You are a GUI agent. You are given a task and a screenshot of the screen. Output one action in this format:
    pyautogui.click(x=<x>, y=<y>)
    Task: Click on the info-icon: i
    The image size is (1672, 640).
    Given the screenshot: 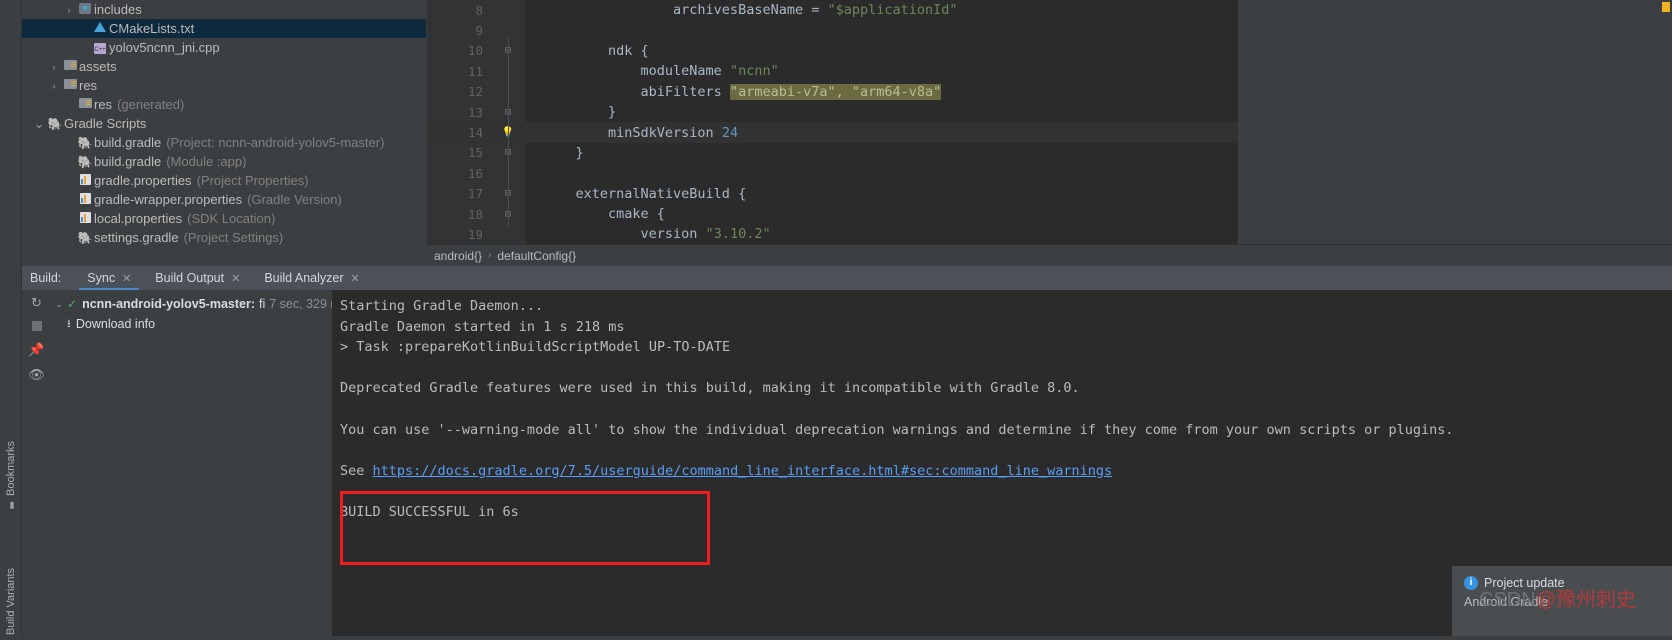 What is the action you would take?
    pyautogui.click(x=1471, y=583)
    